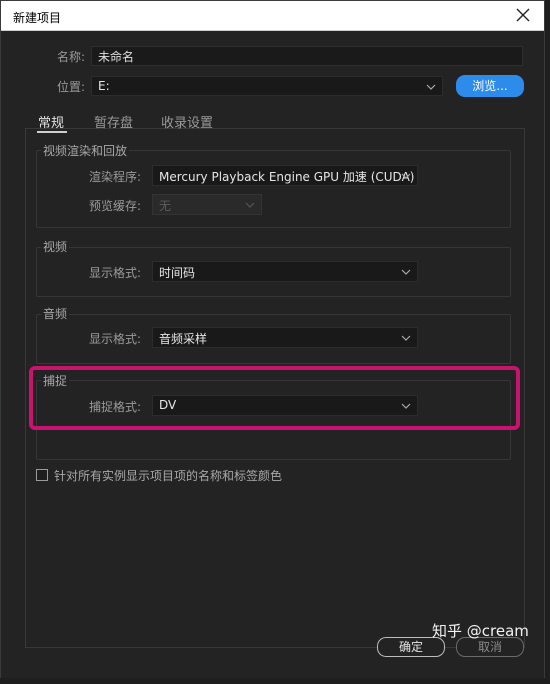 This screenshot has height=684, width=550. What do you see at coordinates (52, 132) in the screenshot?
I see `active-tab-indicator` at bounding box center [52, 132].